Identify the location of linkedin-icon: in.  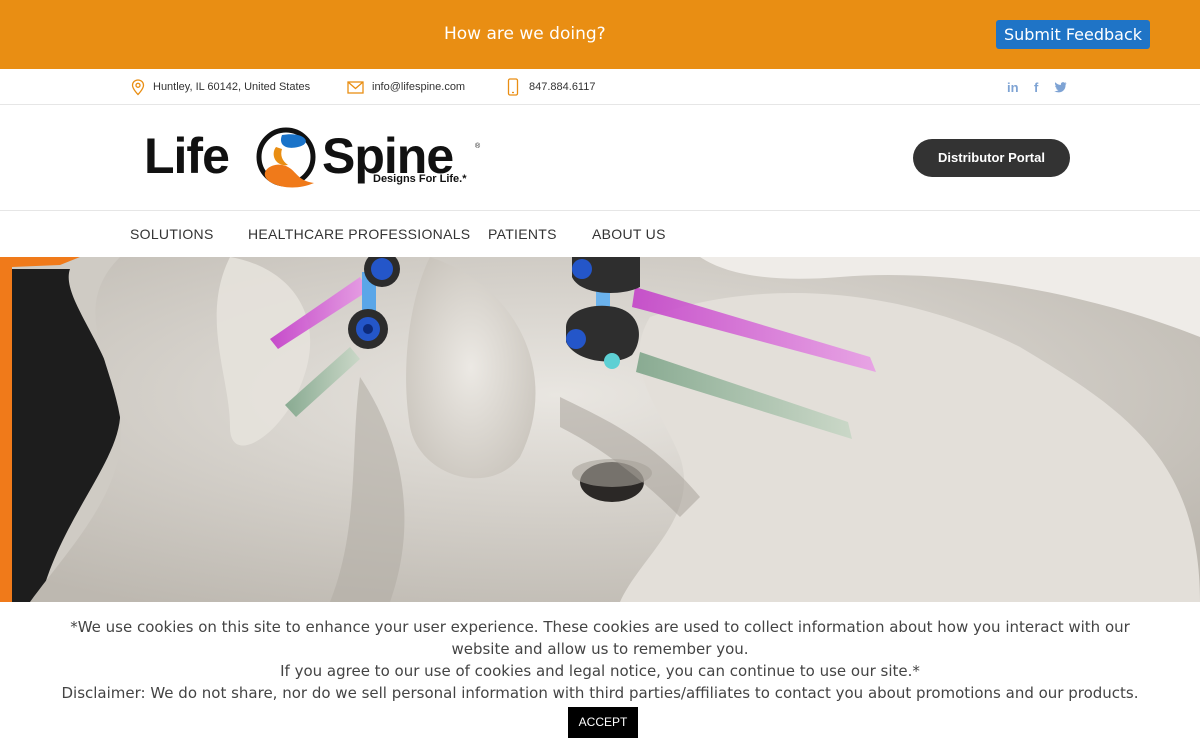
(1013, 87).